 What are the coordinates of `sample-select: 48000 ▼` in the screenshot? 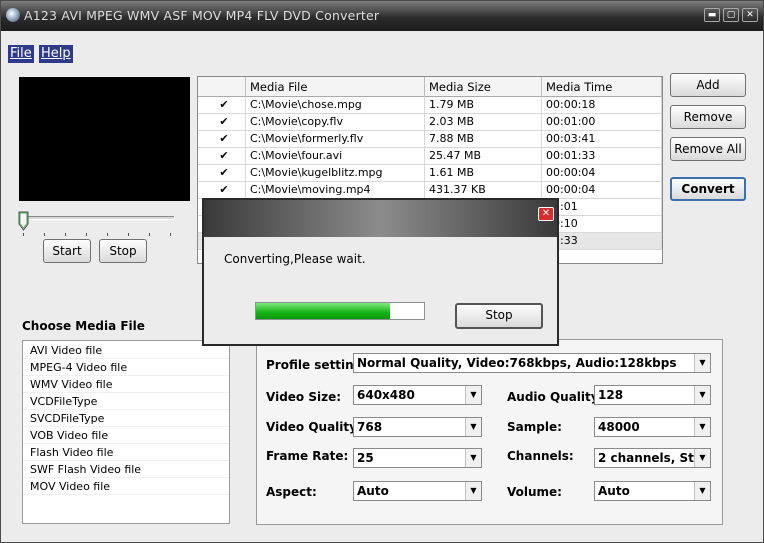 It's located at (652, 427).